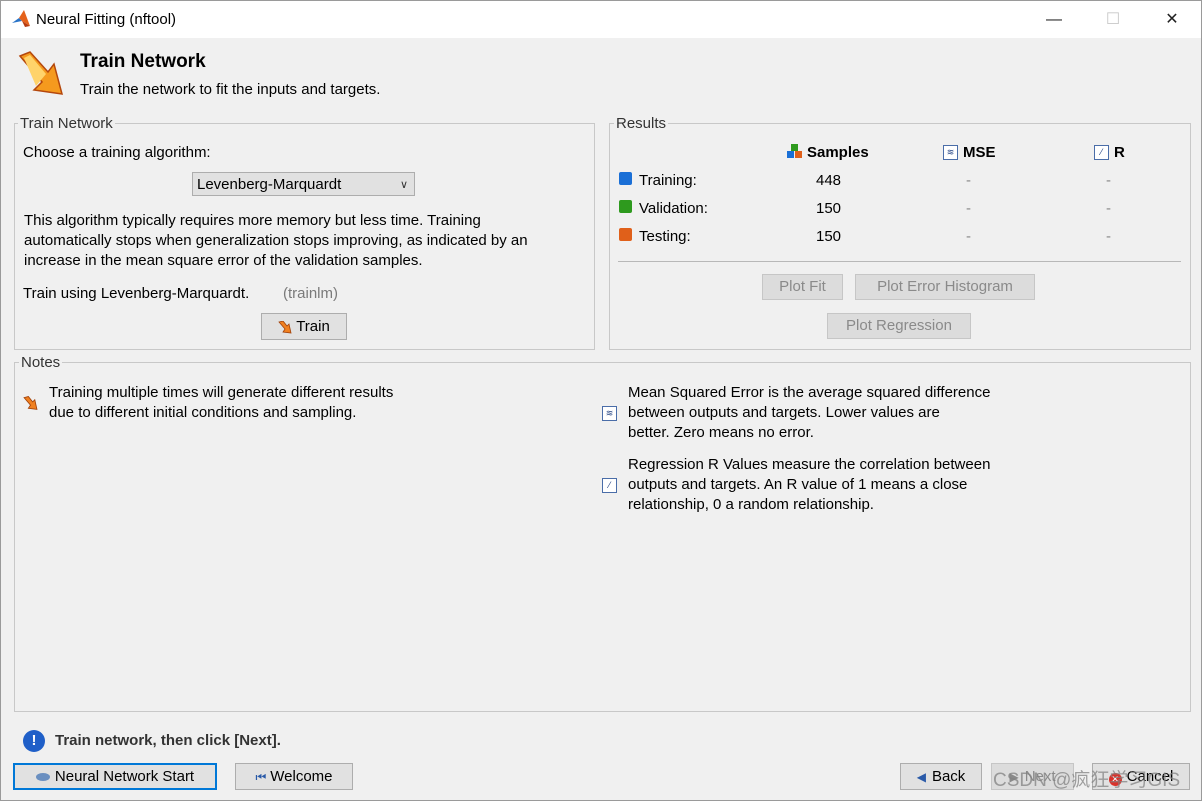  I want to click on training-samples-value: 448, so click(829, 180).